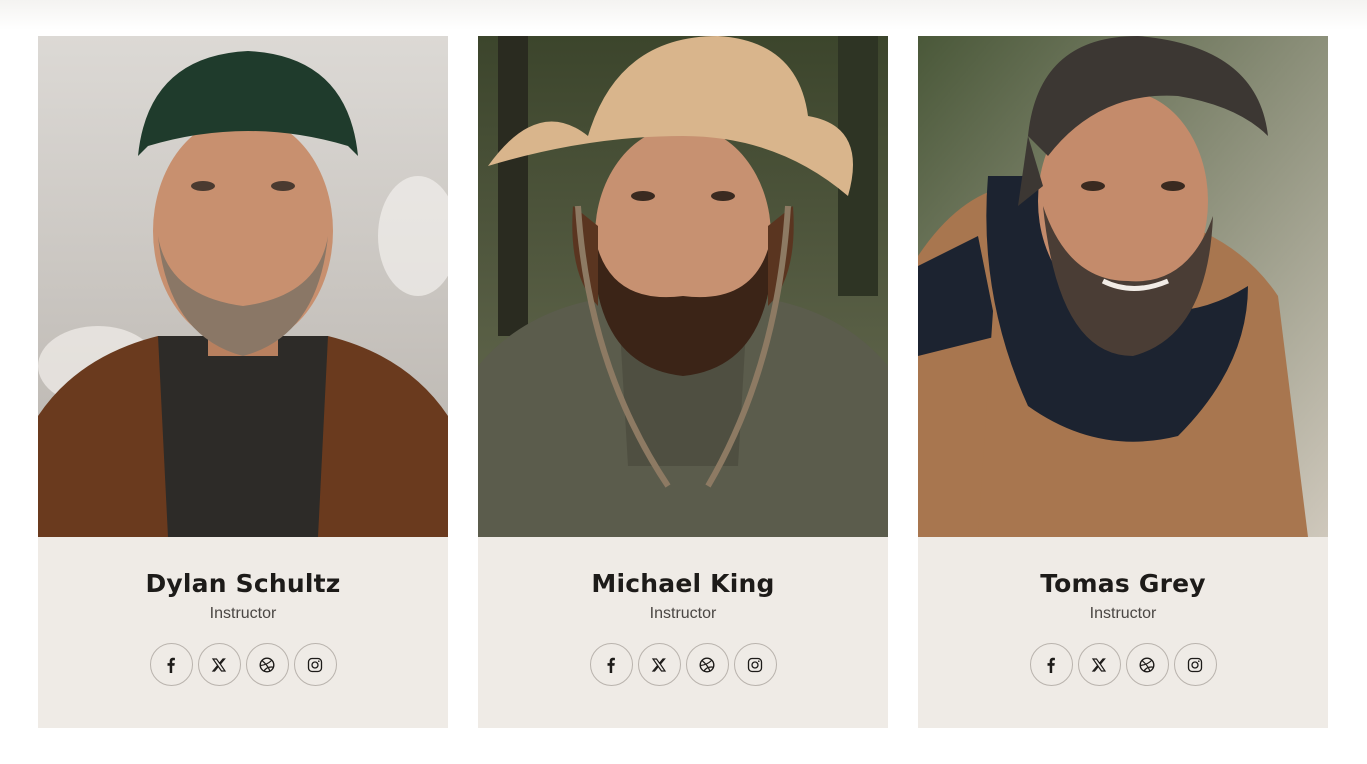 Image resolution: width=1367 pixels, height=764 pixels. I want to click on card-info: Michael King Instructor, so click(683, 632).